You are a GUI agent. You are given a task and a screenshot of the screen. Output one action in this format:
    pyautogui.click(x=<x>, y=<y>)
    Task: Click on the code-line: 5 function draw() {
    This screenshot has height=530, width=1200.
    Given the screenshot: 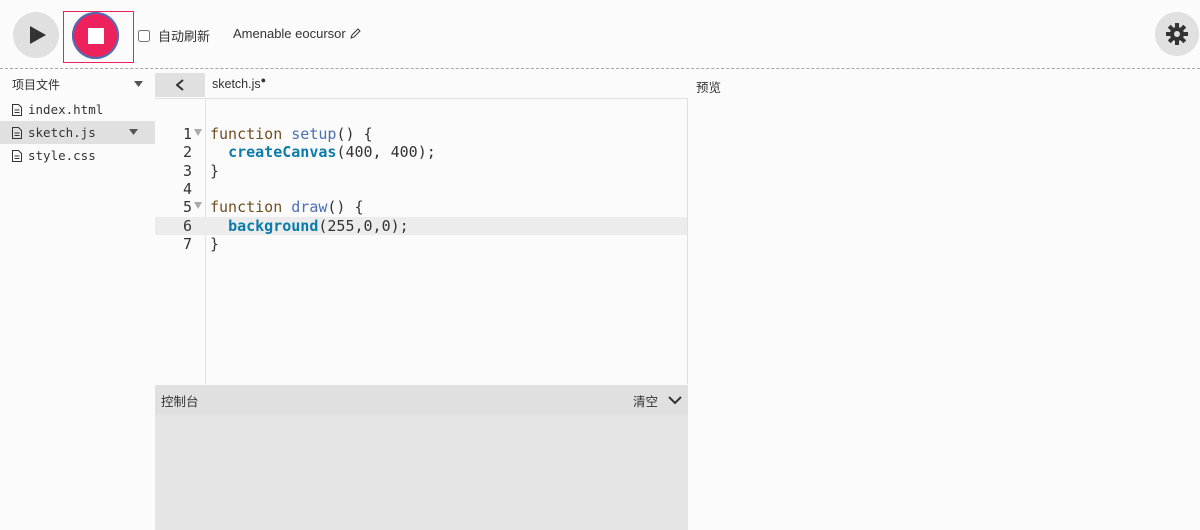 What is the action you would take?
    pyautogui.click(x=421, y=207)
    